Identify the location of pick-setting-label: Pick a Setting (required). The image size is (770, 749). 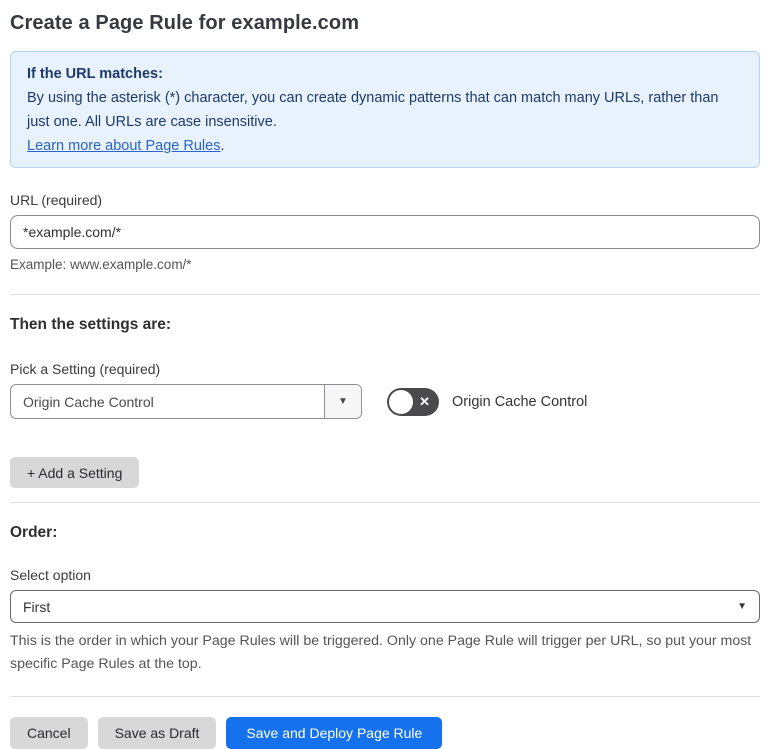
(85, 369).